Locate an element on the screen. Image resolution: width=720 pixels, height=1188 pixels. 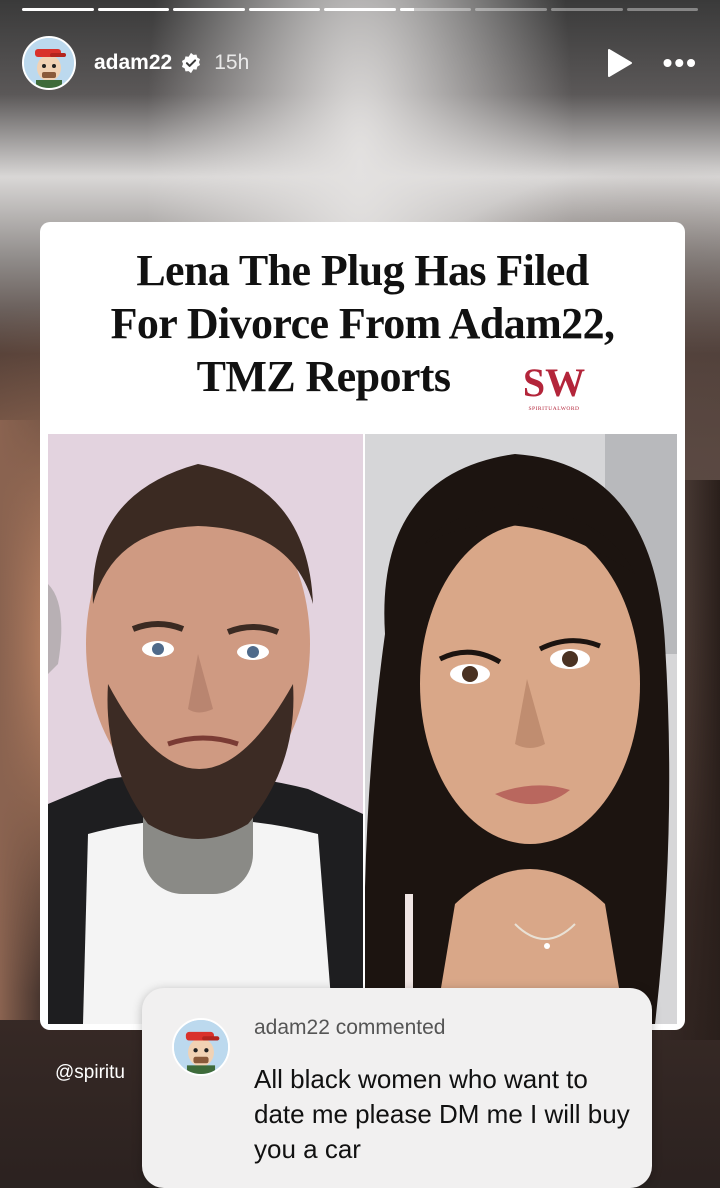
verified-badge-icon is located at coordinates (191, 63).